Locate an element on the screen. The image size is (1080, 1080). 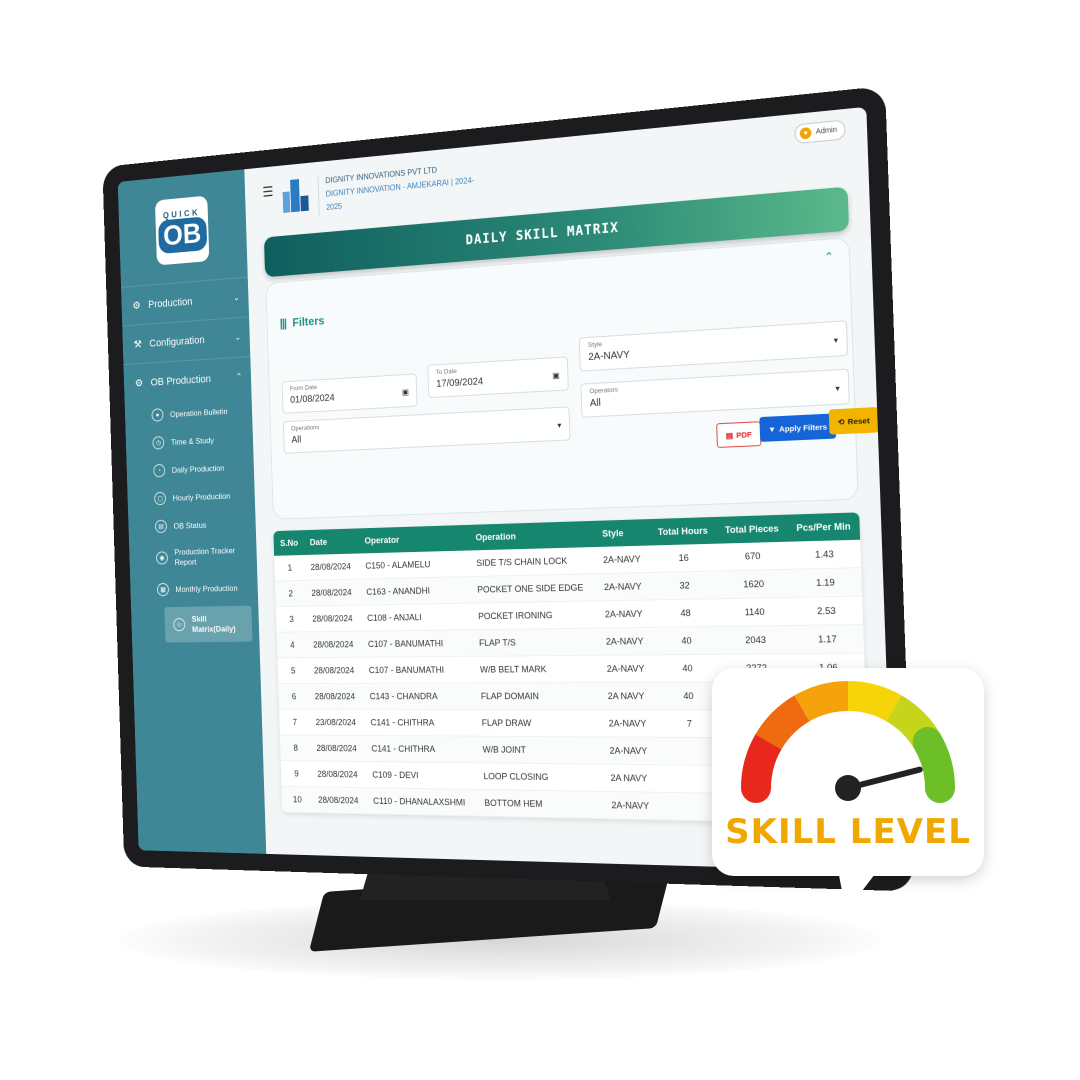
table-cell: C150 - ALAMELU is located at coordinates (415, 565).